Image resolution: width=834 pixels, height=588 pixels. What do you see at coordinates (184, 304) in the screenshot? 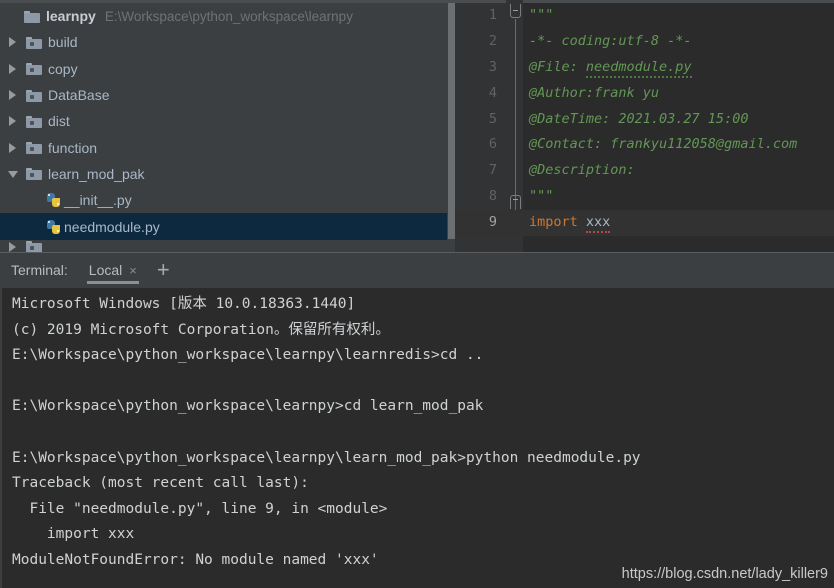
I see `terminal-line: Microsoft Windows [版本 10.0.18363.1440]` at bounding box center [184, 304].